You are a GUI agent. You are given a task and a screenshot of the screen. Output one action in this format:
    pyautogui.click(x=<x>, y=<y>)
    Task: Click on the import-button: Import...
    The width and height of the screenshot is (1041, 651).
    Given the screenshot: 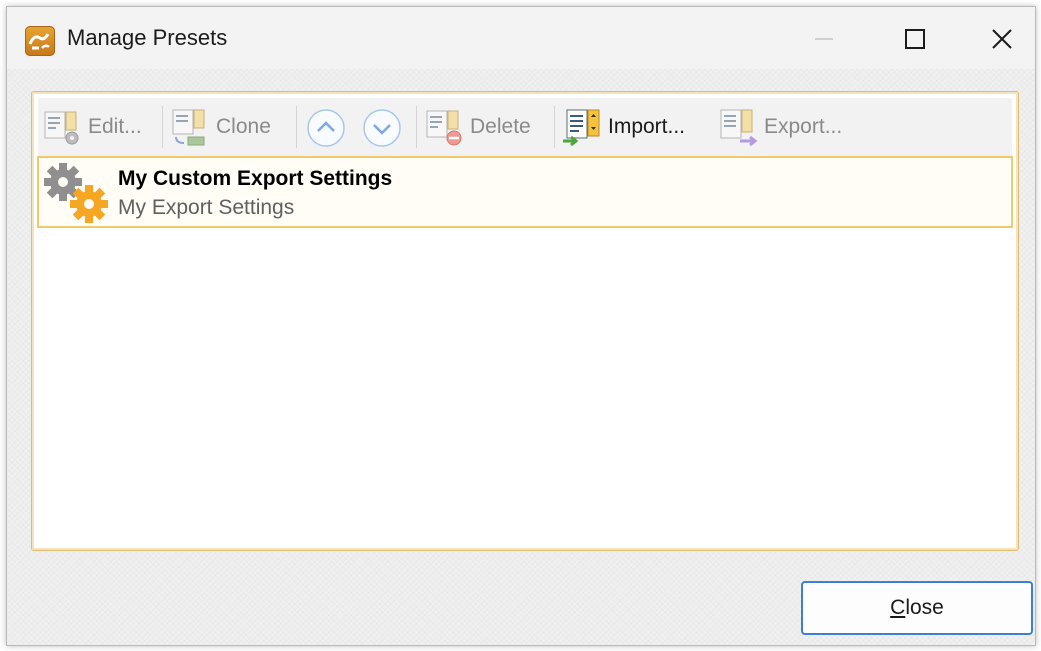 What is the action you would take?
    pyautogui.click(x=623, y=127)
    